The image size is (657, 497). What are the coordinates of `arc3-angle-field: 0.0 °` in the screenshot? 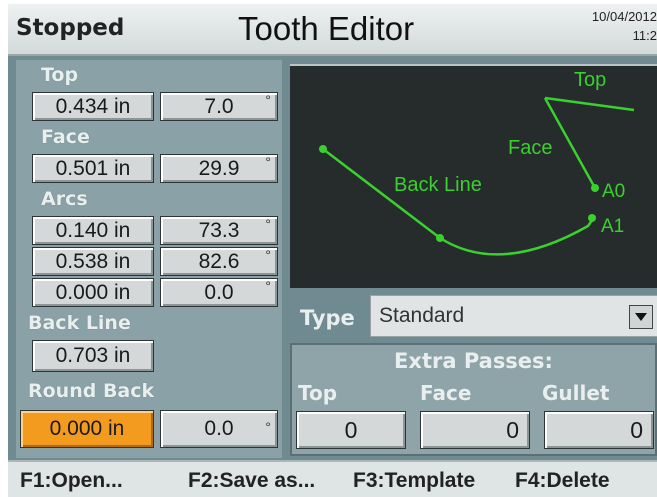 It's located at (219, 292).